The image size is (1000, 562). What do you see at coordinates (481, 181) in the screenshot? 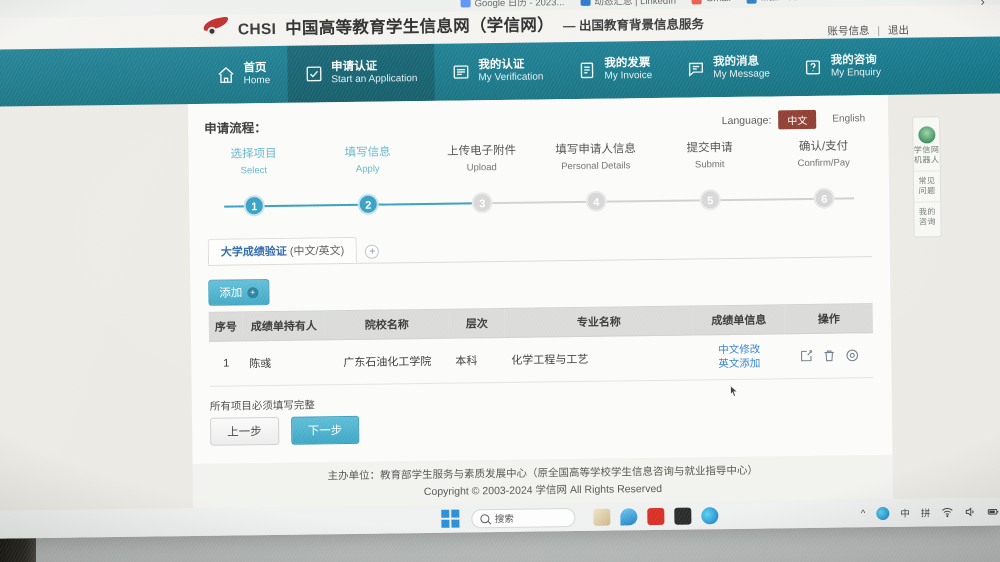
I see `step-upload: 上传电子附件 Upload 3` at bounding box center [481, 181].